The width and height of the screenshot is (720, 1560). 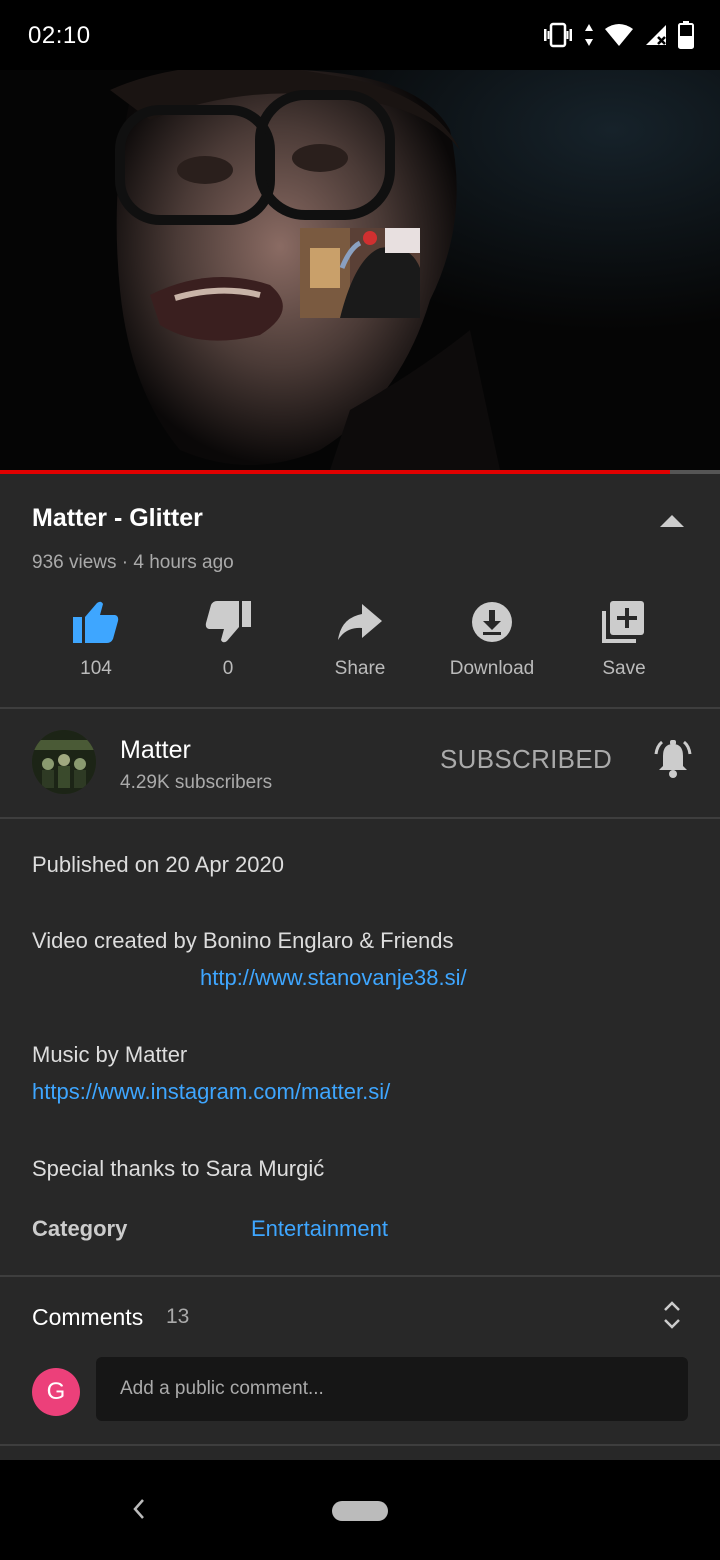 I want to click on subscribed-button: SUBSCRIBED, so click(x=526, y=759).